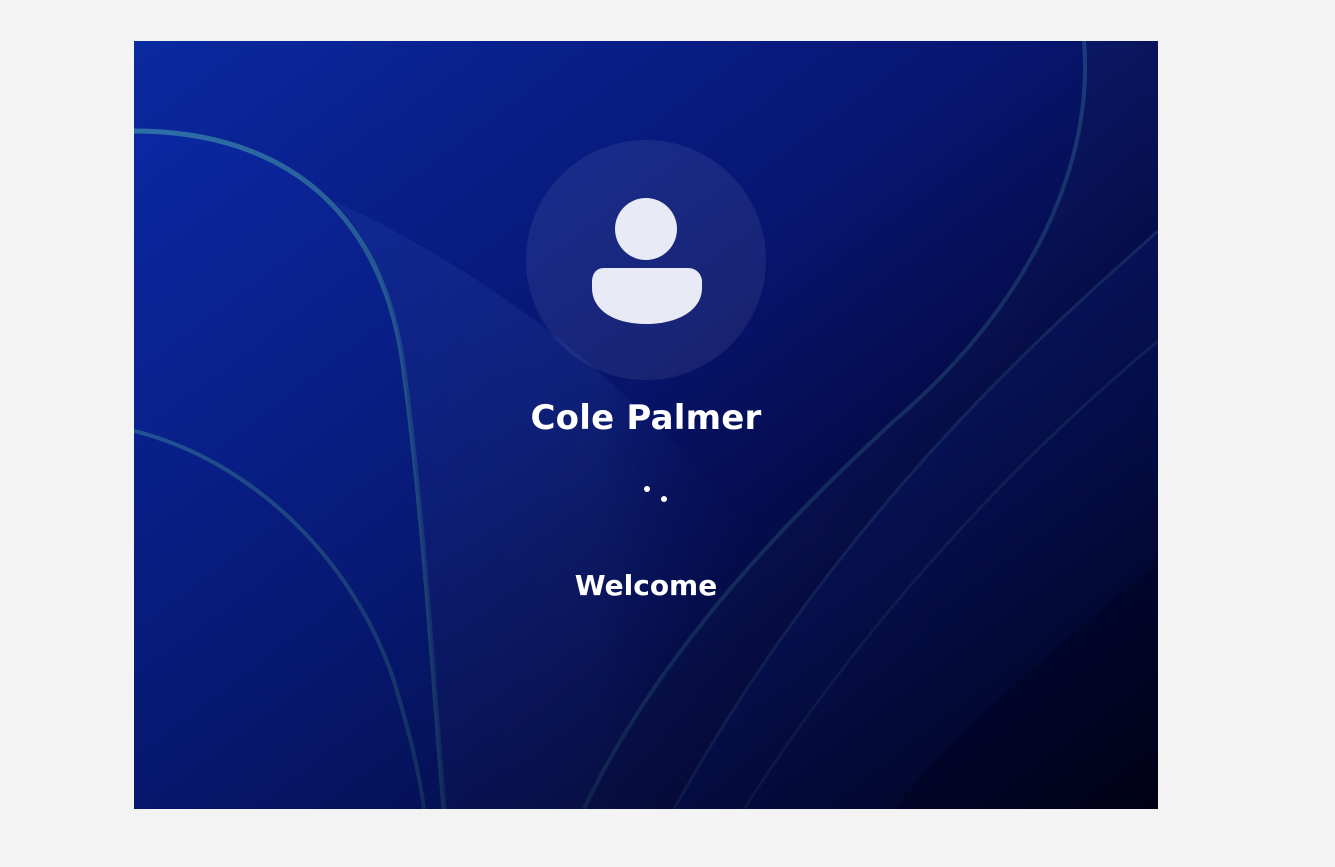 Image resolution: width=1335 pixels, height=867 pixels. Describe the element at coordinates (646, 585) in the screenshot. I see `welcome-status-text: Welcome` at that location.